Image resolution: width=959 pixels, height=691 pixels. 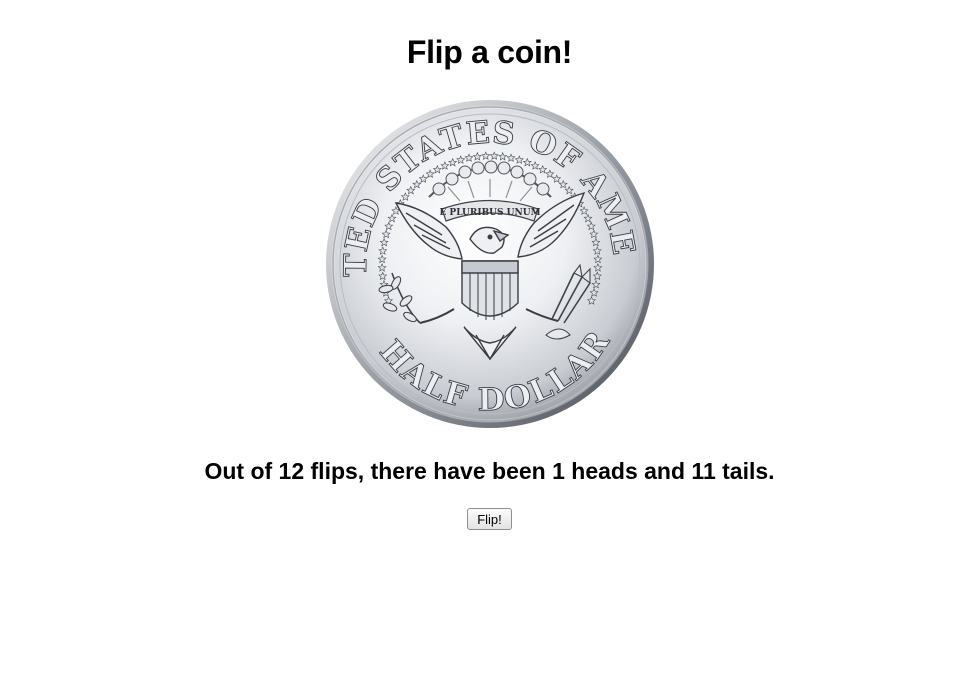 What do you see at coordinates (489, 52) in the screenshot?
I see `page-title: Flip a coin!` at bounding box center [489, 52].